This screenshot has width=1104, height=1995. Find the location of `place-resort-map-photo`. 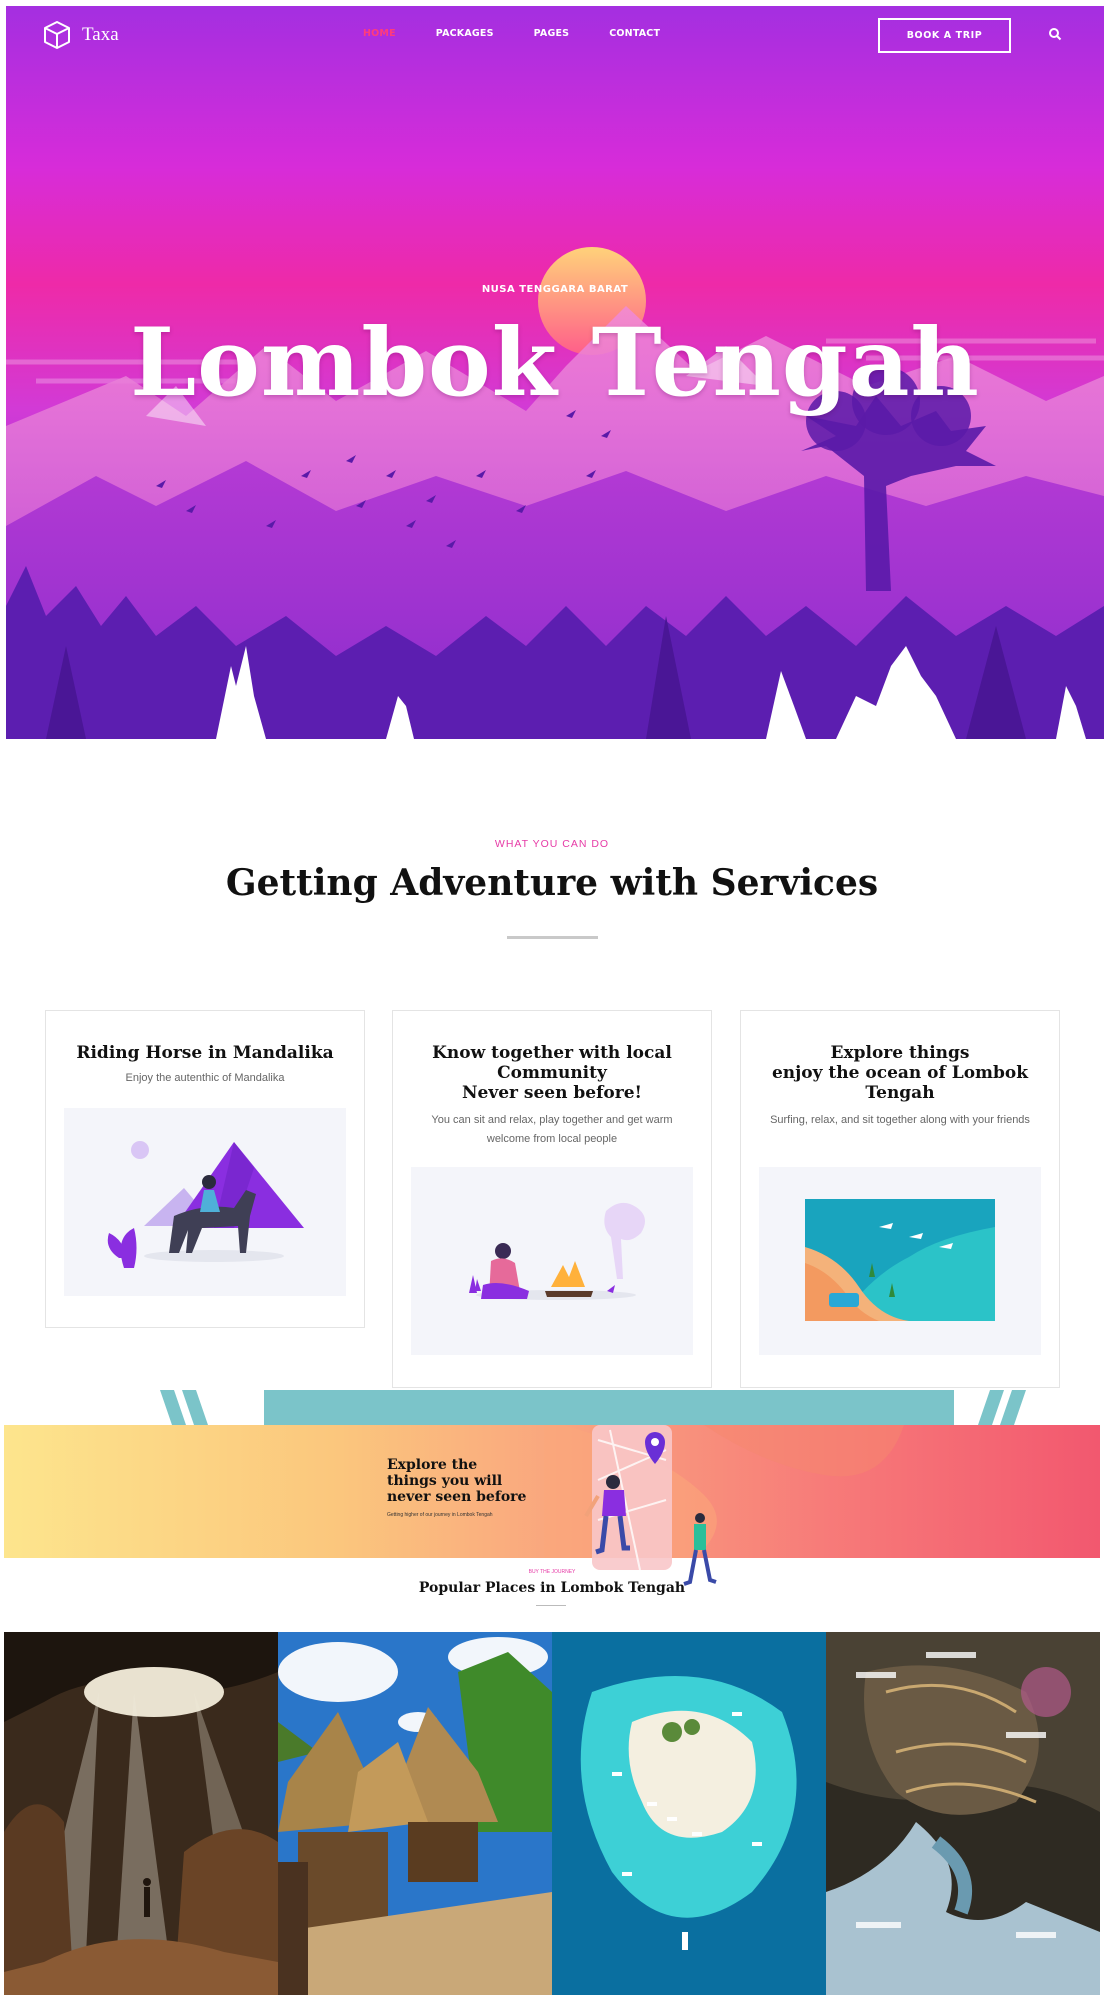

place-resort-map-photo is located at coordinates (963, 1813).